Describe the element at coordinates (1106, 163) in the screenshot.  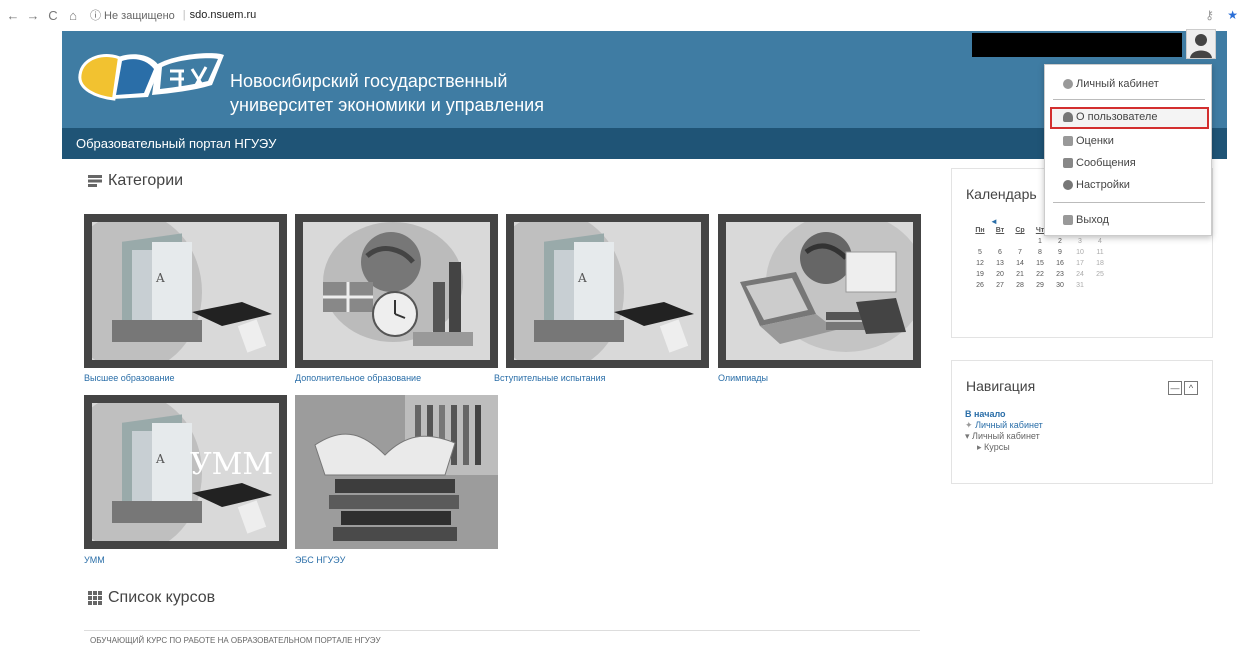
I see `menu-item-label: Сообщения` at that location.